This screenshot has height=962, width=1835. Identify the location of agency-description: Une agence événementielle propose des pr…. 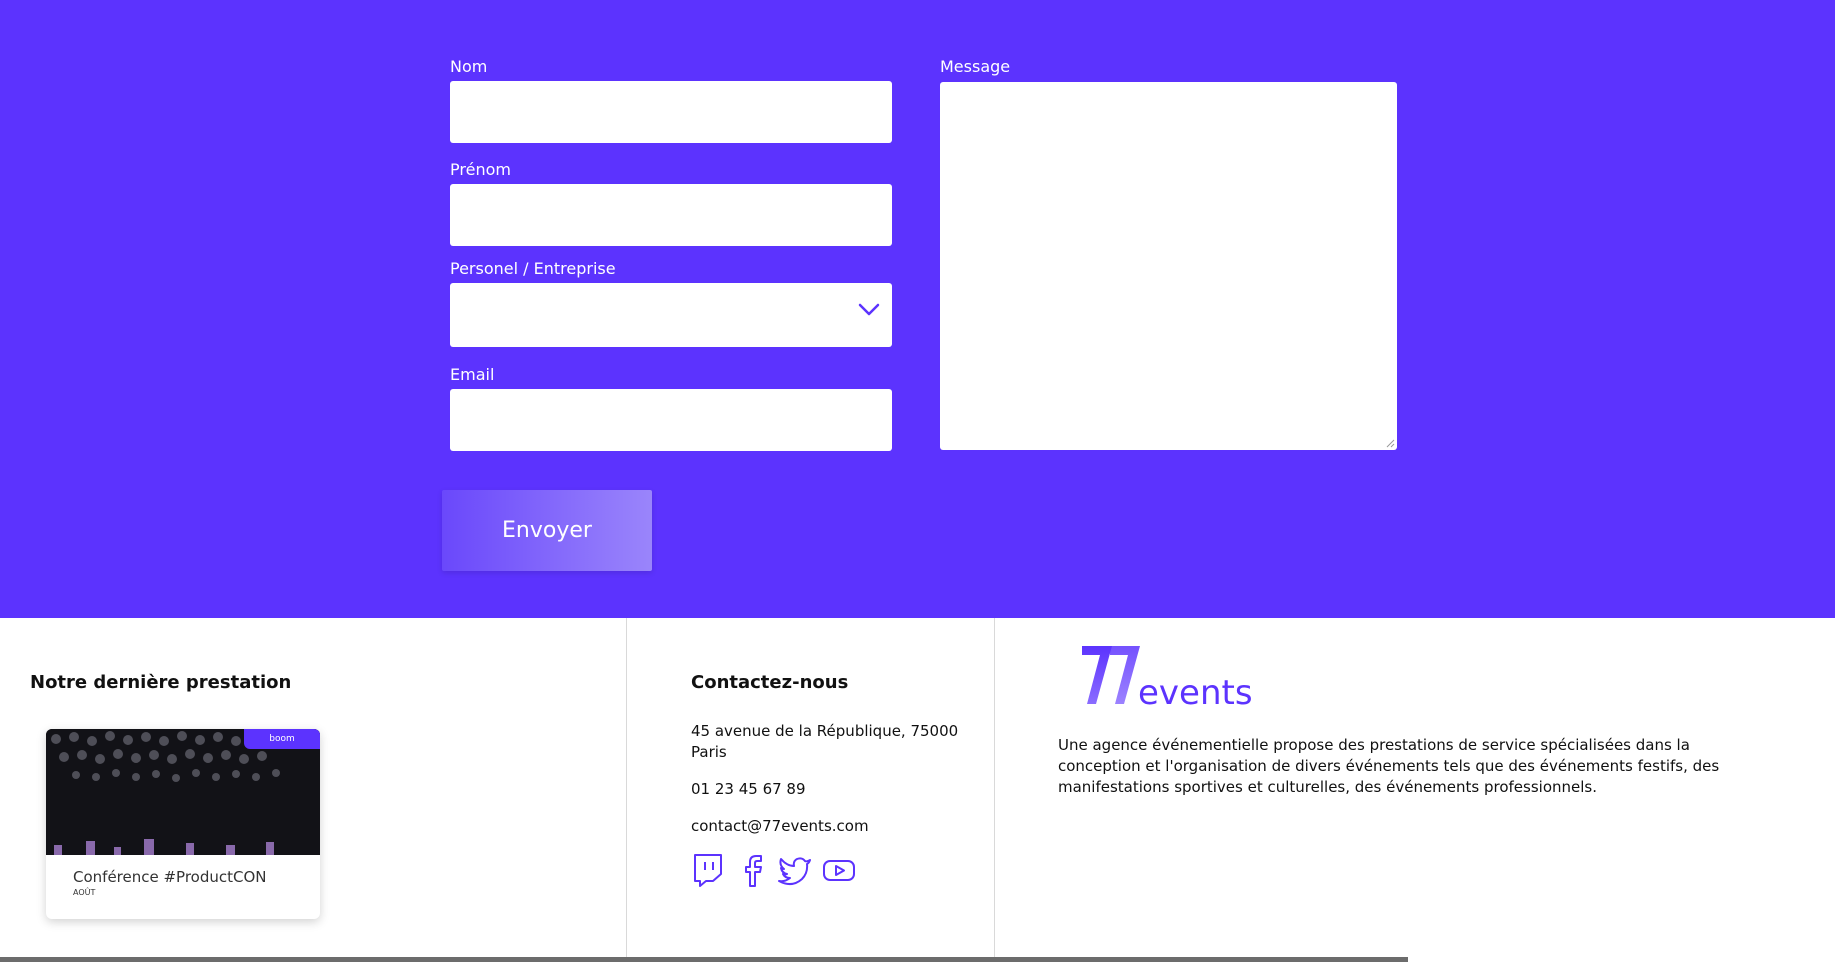
(1389, 766).